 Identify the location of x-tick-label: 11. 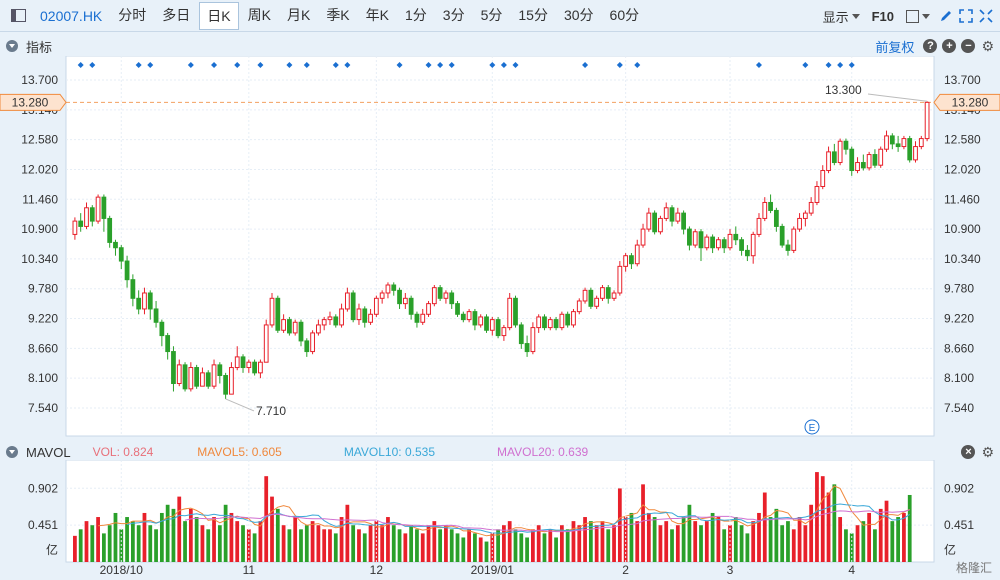
(249, 570).